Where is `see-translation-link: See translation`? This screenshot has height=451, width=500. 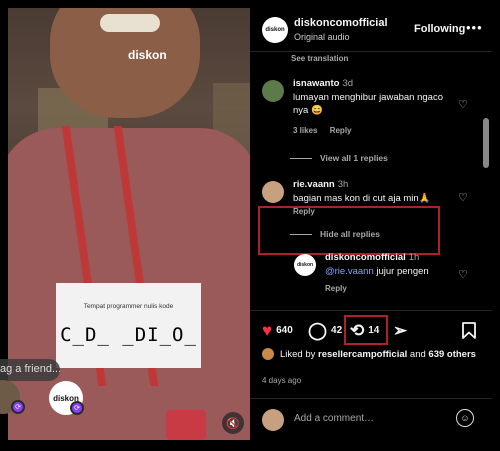 see-translation-link: See translation is located at coordinates (319, 58).